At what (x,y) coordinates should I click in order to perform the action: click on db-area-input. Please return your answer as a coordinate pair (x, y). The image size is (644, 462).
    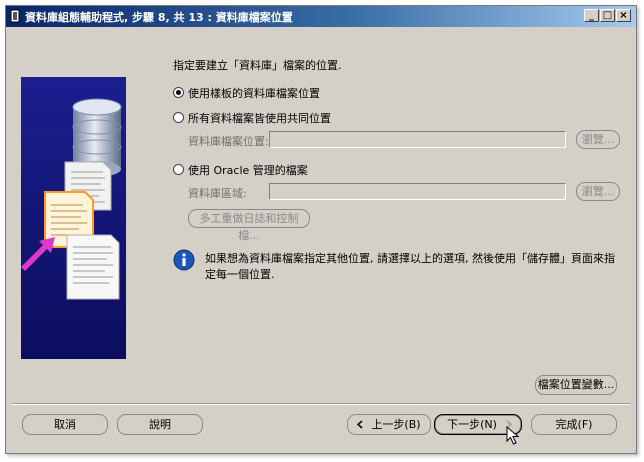
    Looking at the image, I should click on (417, 191).